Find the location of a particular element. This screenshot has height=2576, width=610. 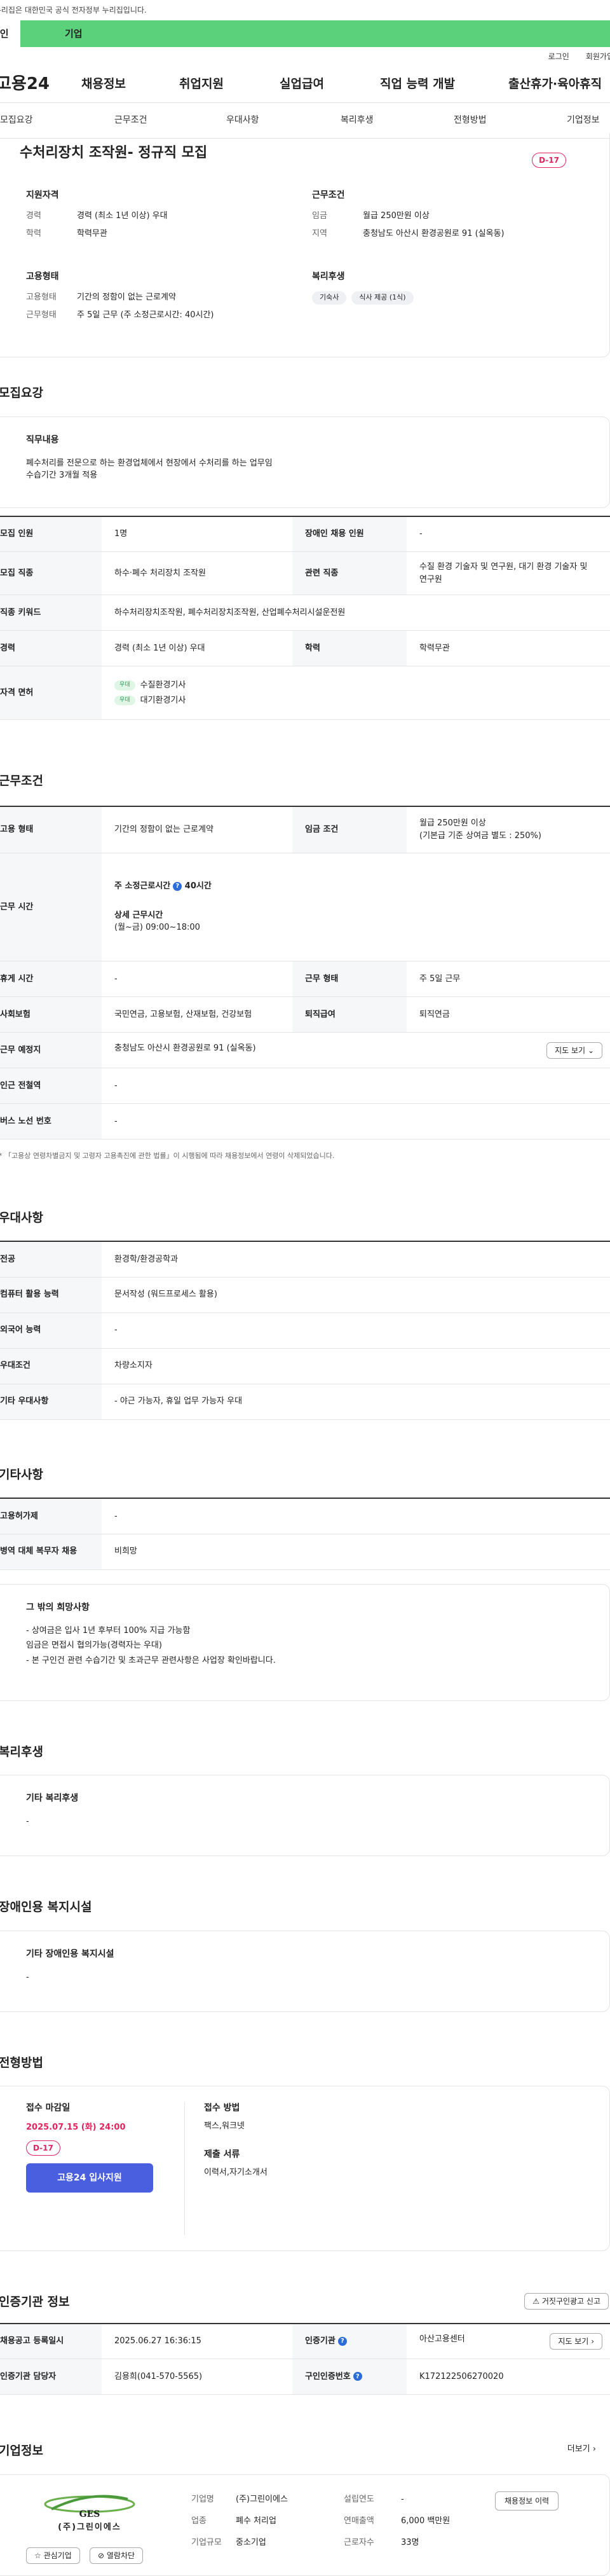

other-title: 기타사항 is located at coordinates (21, 1474).